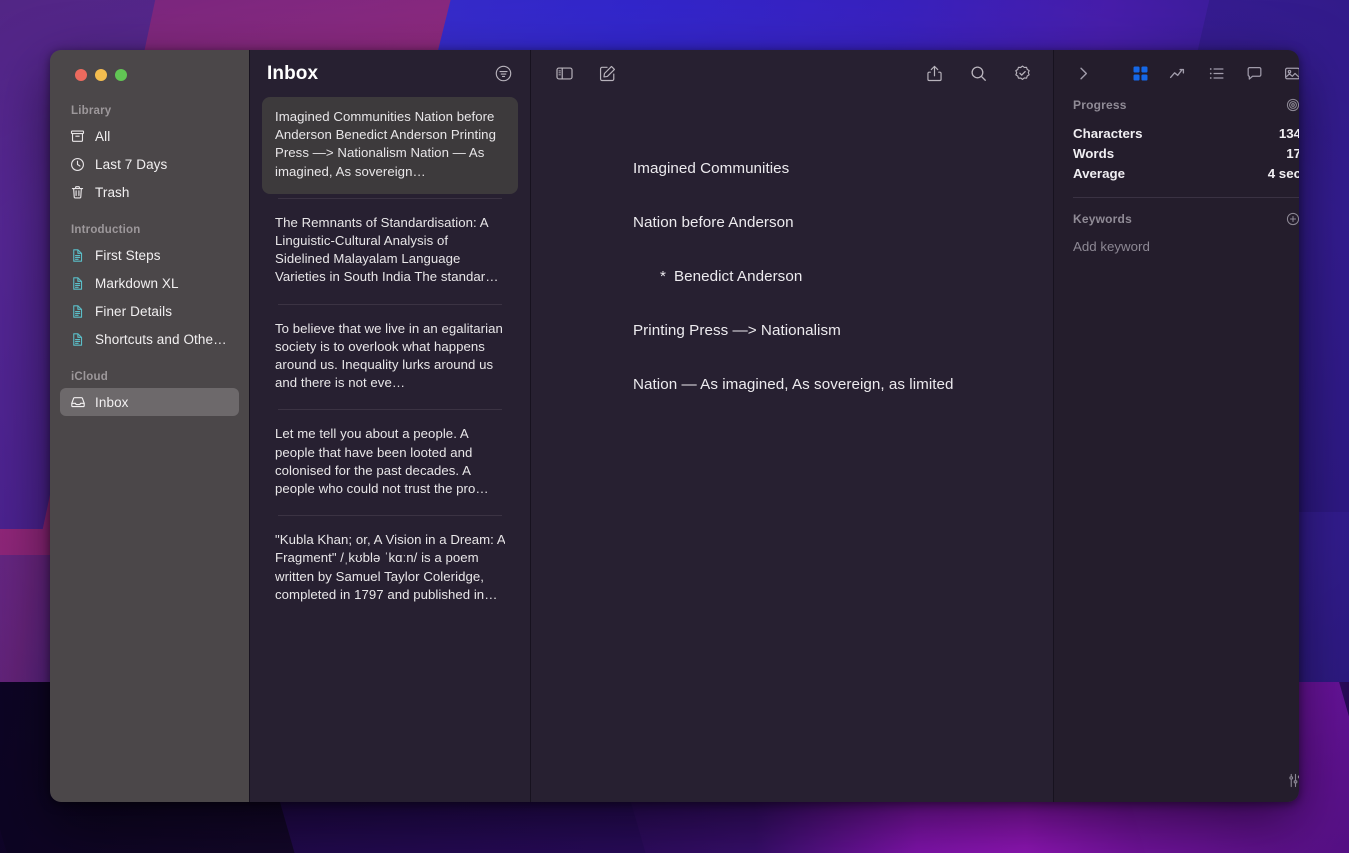 This screenshot has width=1349, height=853. I want to click on note-list-header: Inbox, so click(390, 73).